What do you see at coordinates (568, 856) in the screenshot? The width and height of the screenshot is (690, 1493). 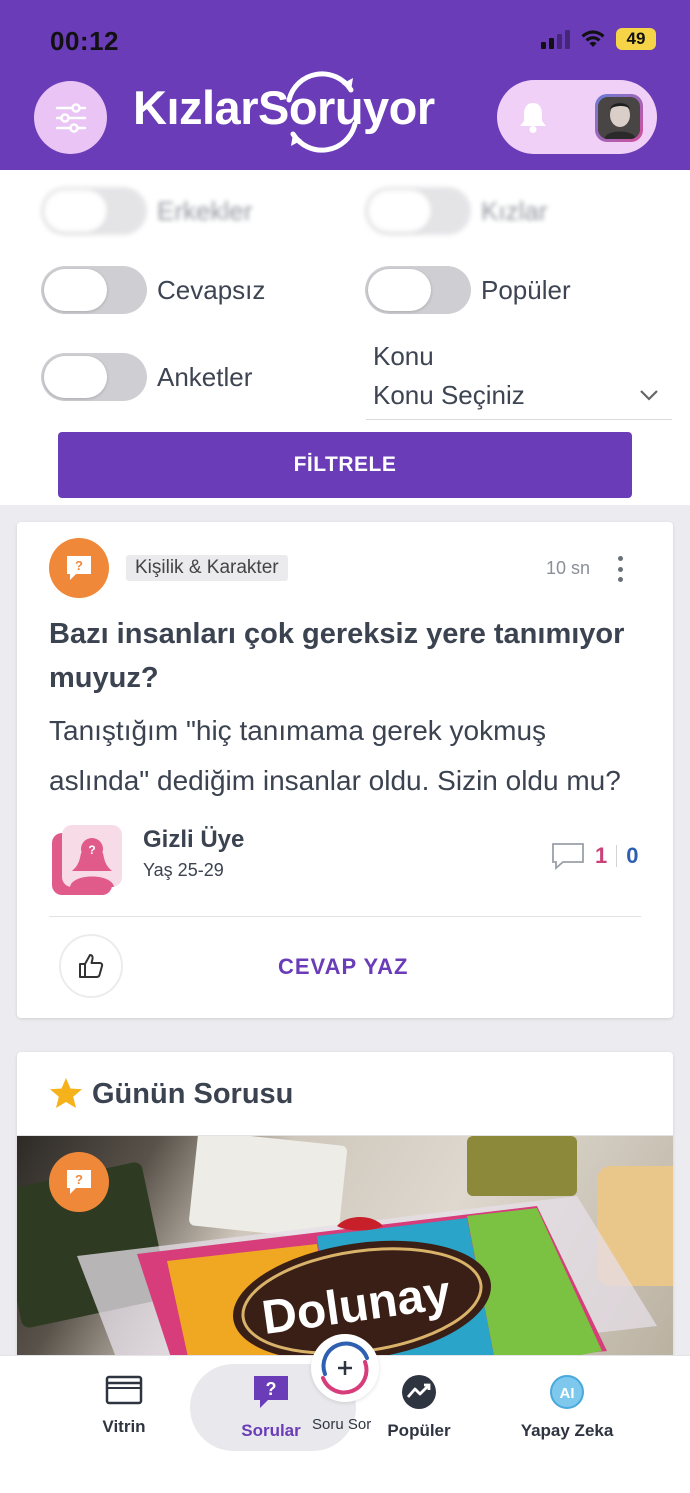 I see `comment-icon` at bounding box center [568, 856].